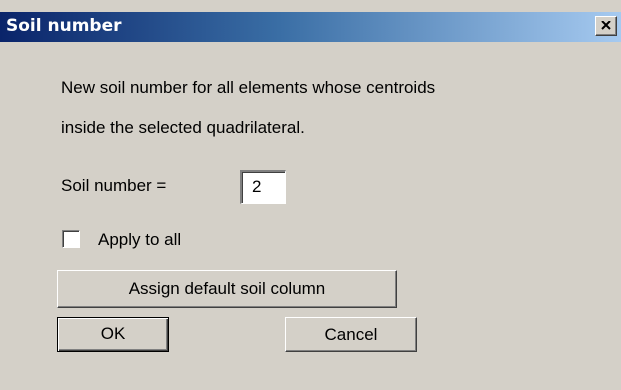  I want to click on description-line-2: inside the selected quadrilateral., so click(183, 127).